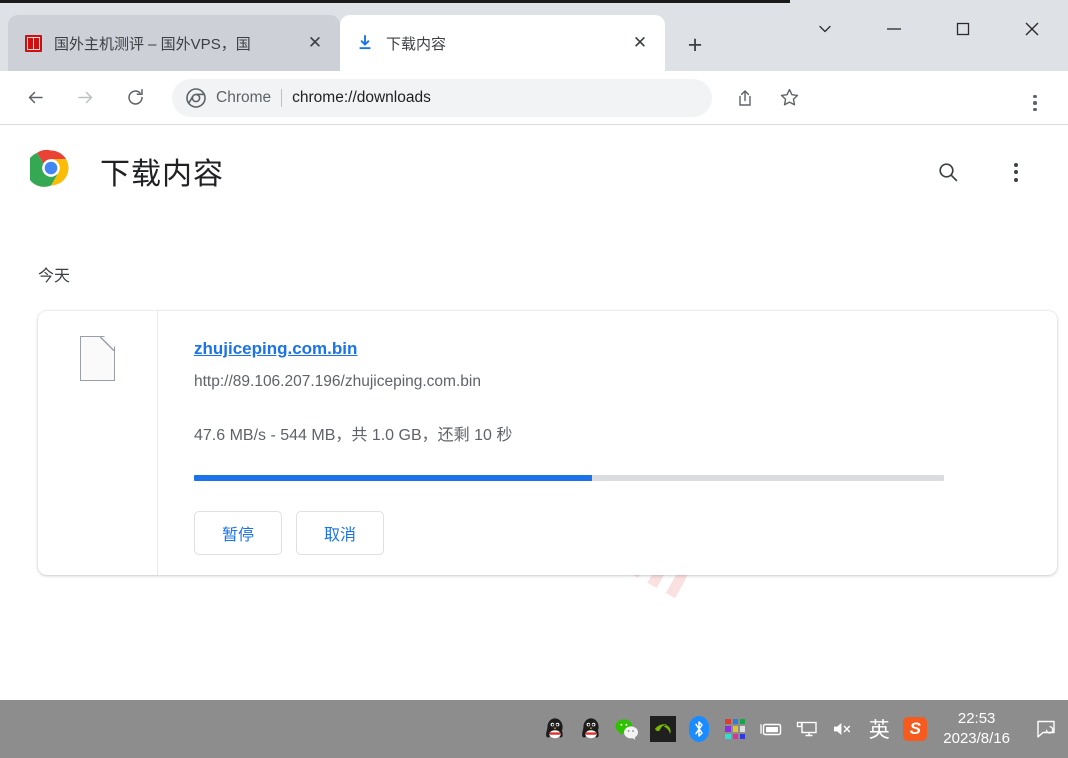 This screenshot has height=758, width=1068. Describe the element at coordinates (893, 29) in the screenshot. I see `minimize-icon` at that location.